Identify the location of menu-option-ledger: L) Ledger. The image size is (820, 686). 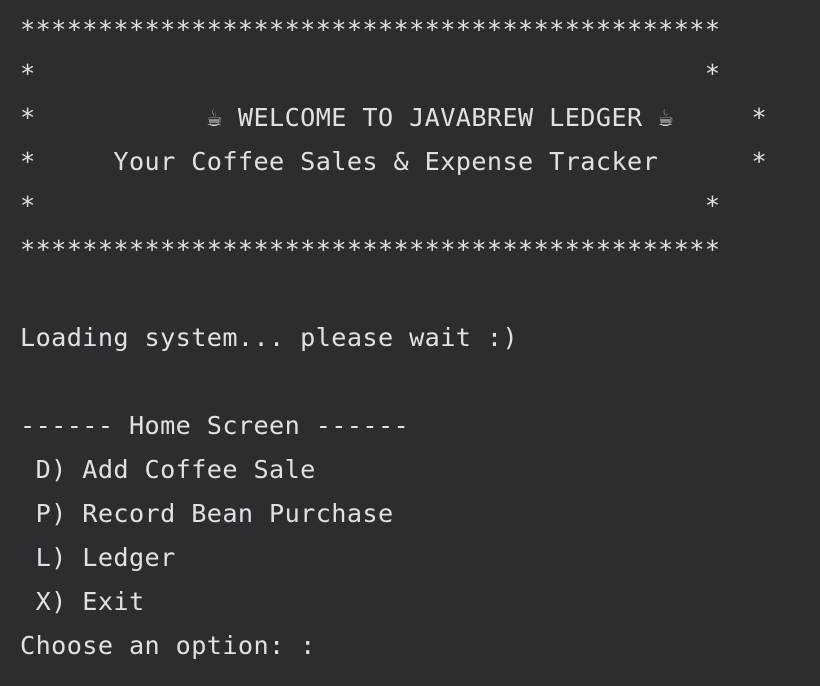
(98, 557).